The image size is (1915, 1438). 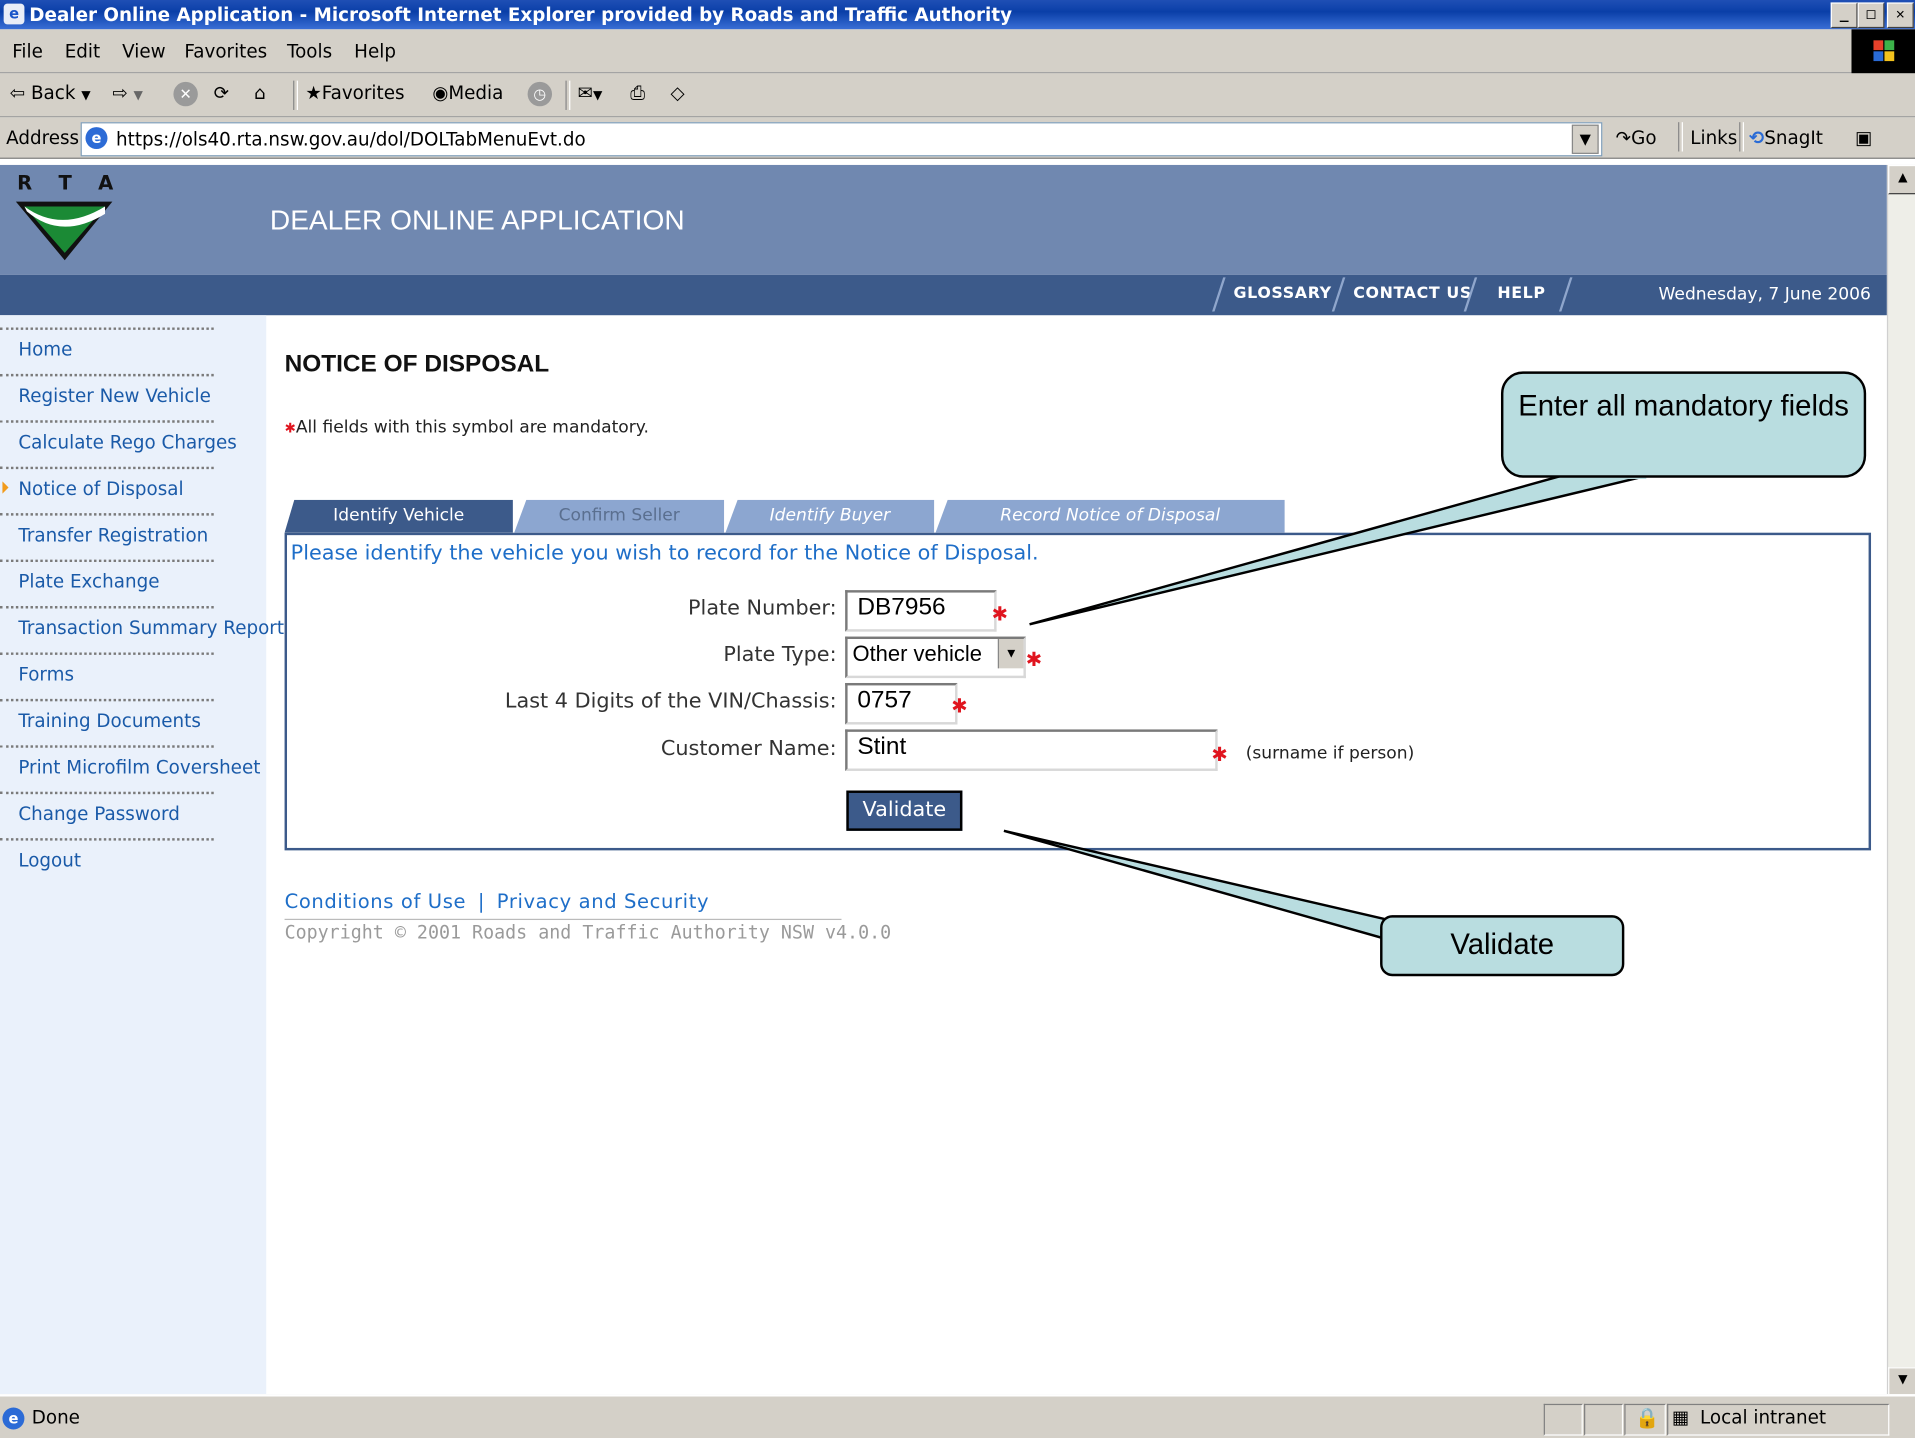 I want to click on callout-mandatory-fields: Enter all mandatory fields, so click(x=1683, y=424).